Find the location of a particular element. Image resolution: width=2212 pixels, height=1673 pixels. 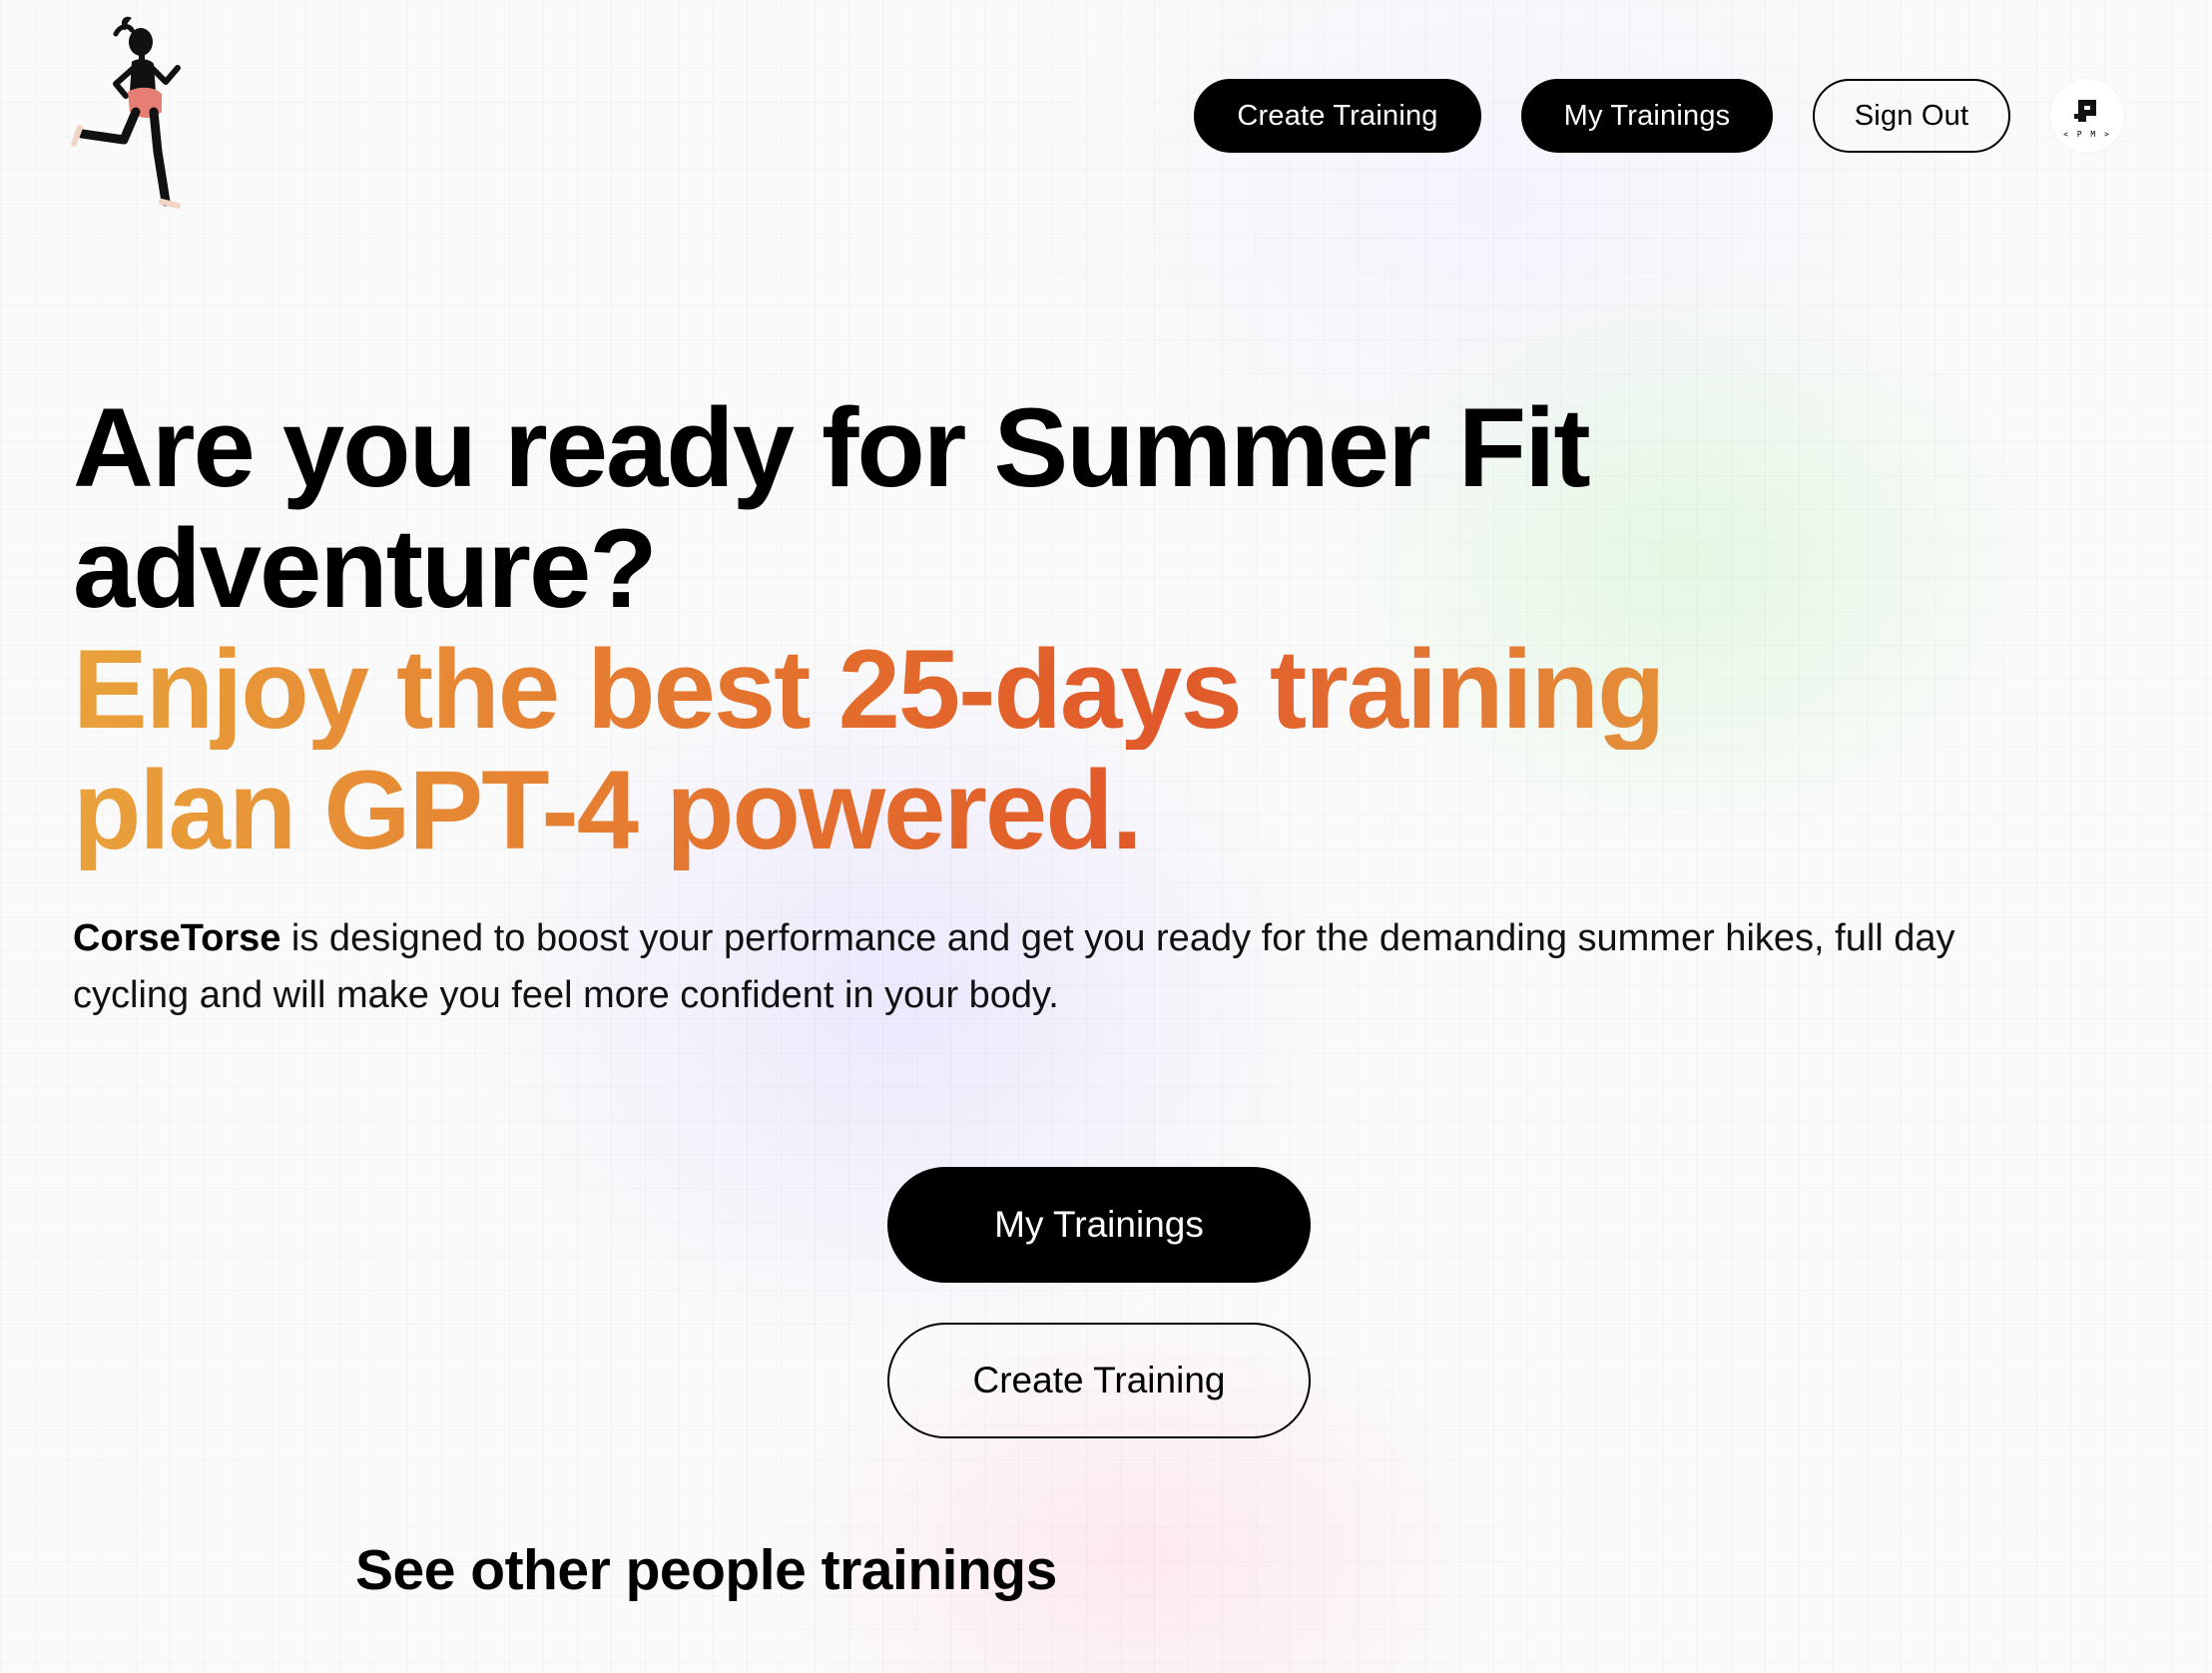

running-woman-icon is located at coordinates (156, 117).